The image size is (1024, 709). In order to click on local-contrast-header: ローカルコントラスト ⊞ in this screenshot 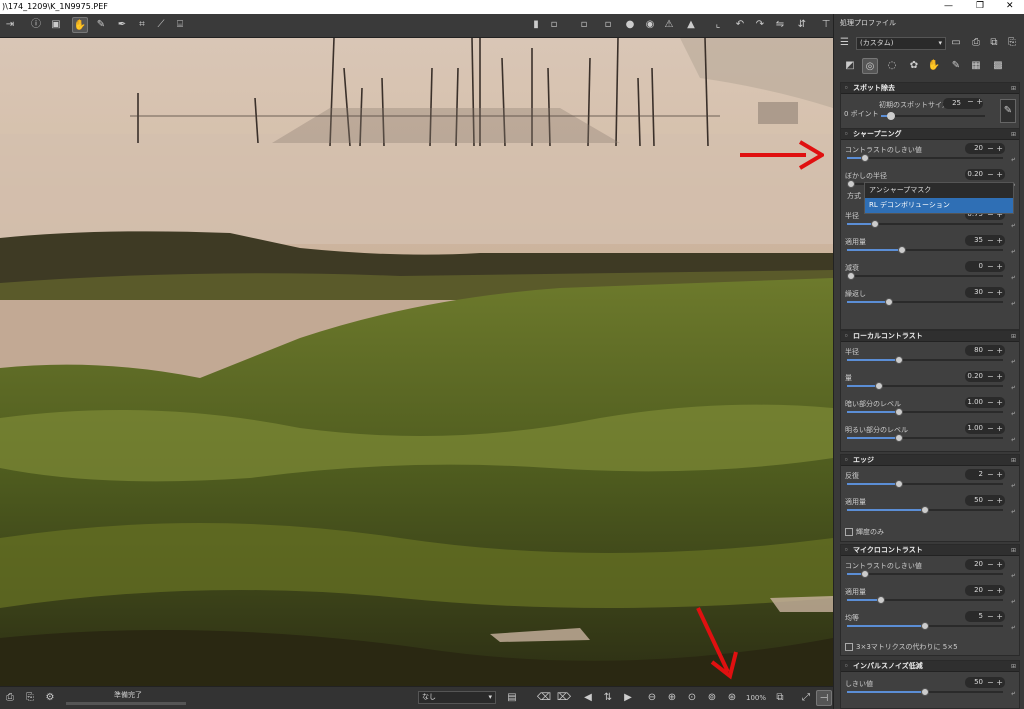, I will do `click(930, 336)`.